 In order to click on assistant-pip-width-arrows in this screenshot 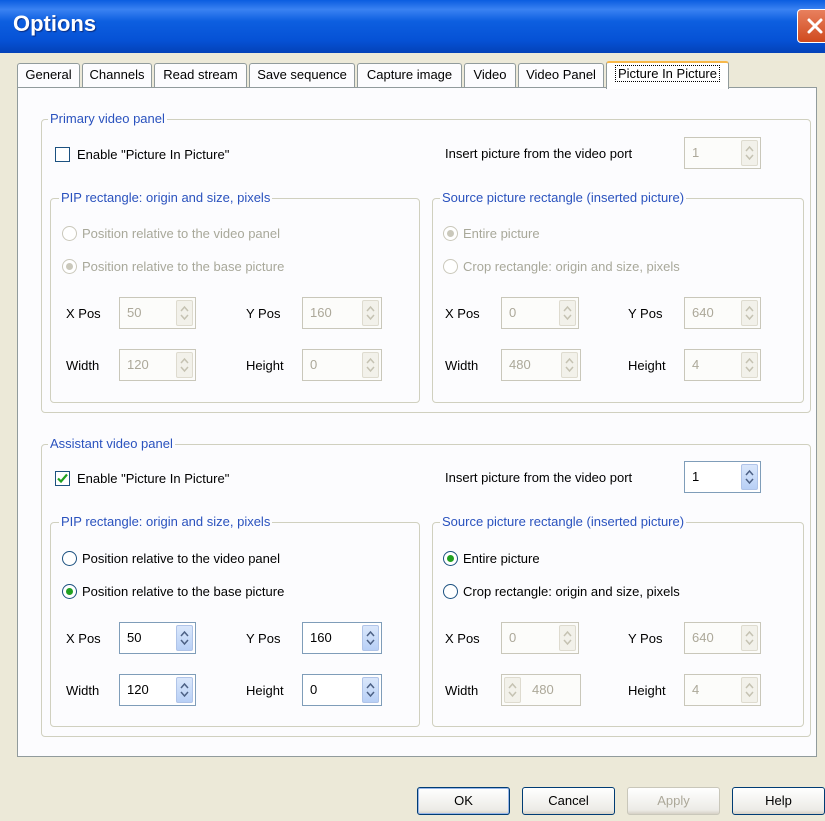, I will do `click(184, 690)`.